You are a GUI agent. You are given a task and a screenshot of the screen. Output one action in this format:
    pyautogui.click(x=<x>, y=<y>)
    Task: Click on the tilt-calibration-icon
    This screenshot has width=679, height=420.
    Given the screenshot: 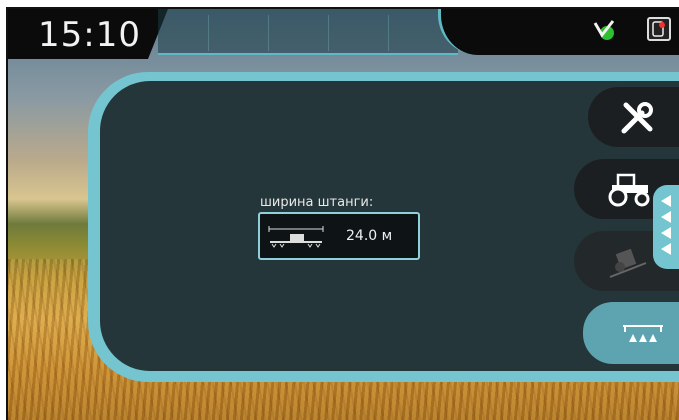 What is the action you would take?
    pyautogui.click(x=628, y=263)
    